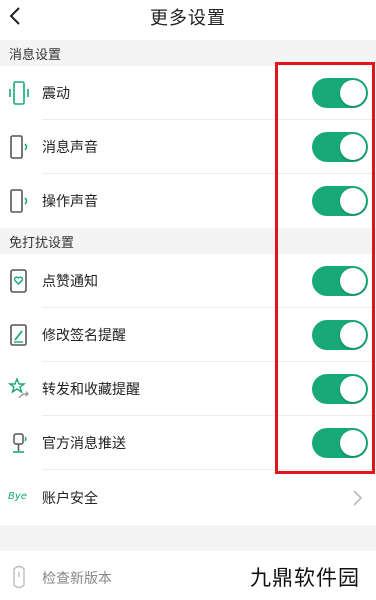 The width and height of the screenshot is (376, 600). What do you see at coordinates (19, 577) in the screenshot?
I see `update-icon` at bounding box center [19, 577].